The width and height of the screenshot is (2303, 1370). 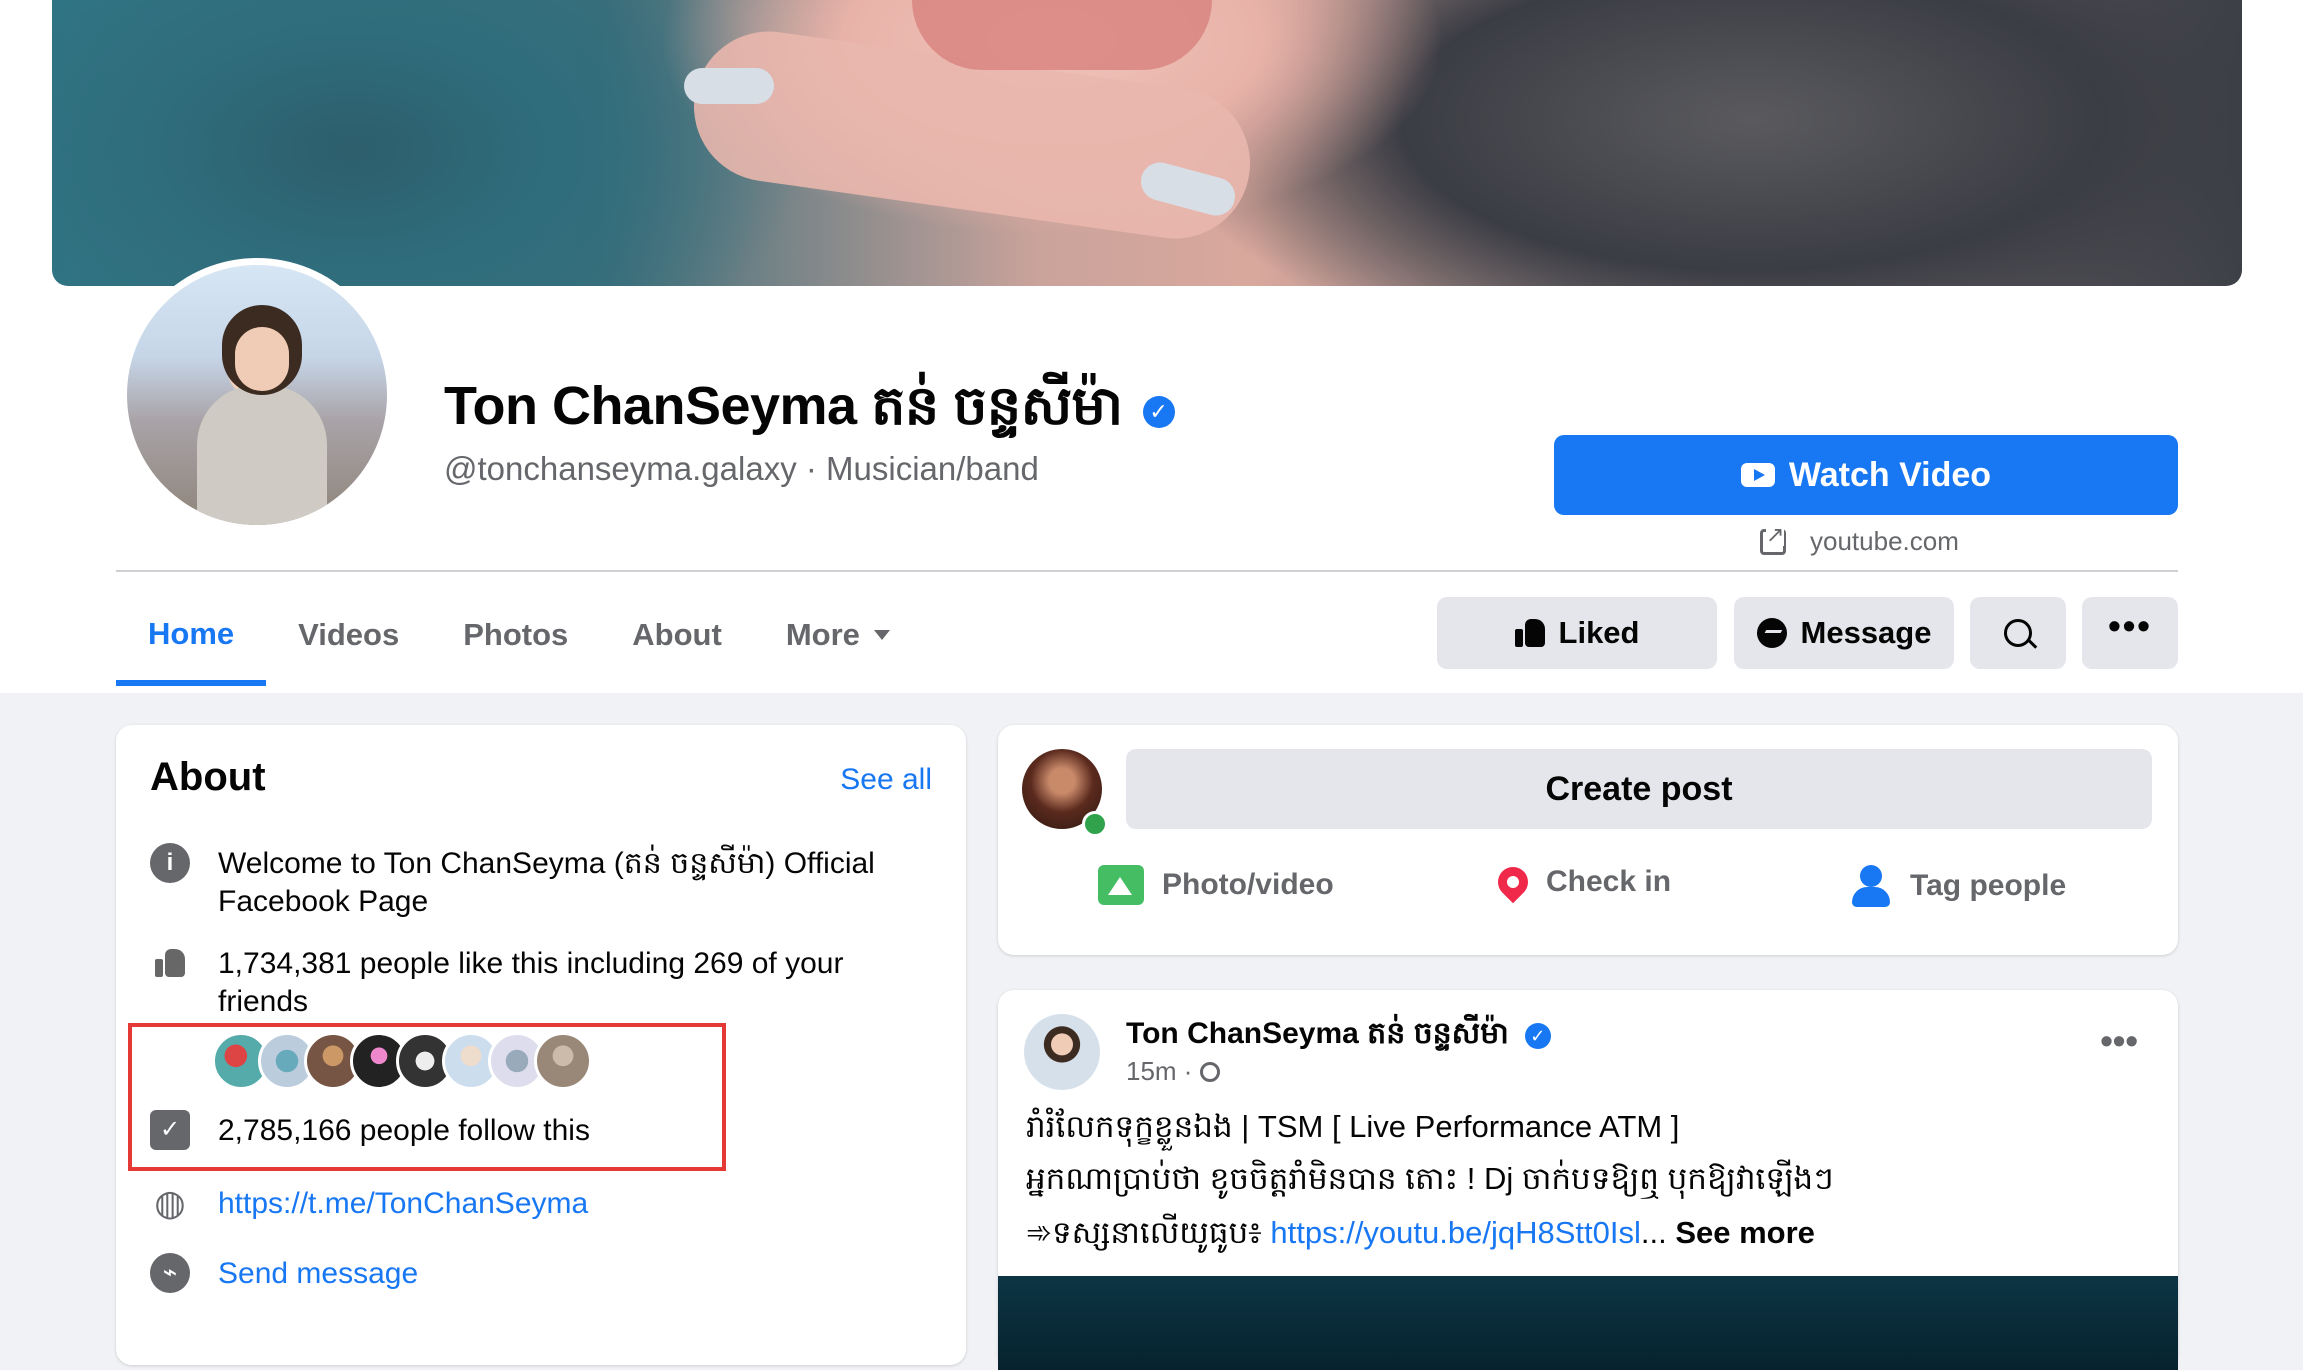 I want to click on highlight-annotation-box, so click(x=427, y=1097).